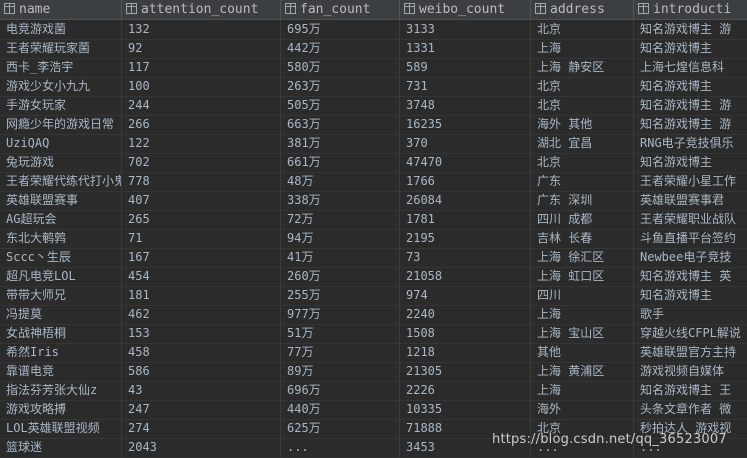 Image resolution: width=747 pixels, height=458 pixels. Describe the element at coordinates (465, 181) in the screenshot. I see `table-cell: 1766` at that location.